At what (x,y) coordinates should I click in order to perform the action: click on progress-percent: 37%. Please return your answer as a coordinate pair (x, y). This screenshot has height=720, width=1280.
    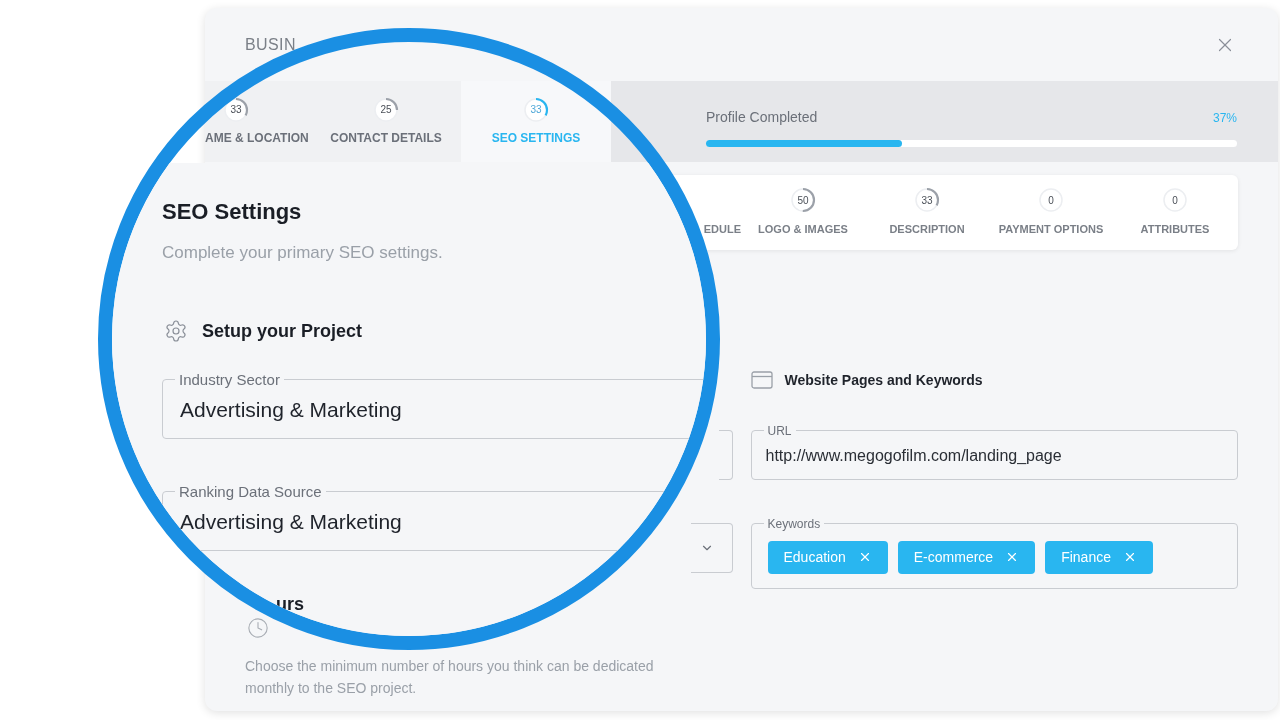
    Looking at the image, I should click on (1224, 118).